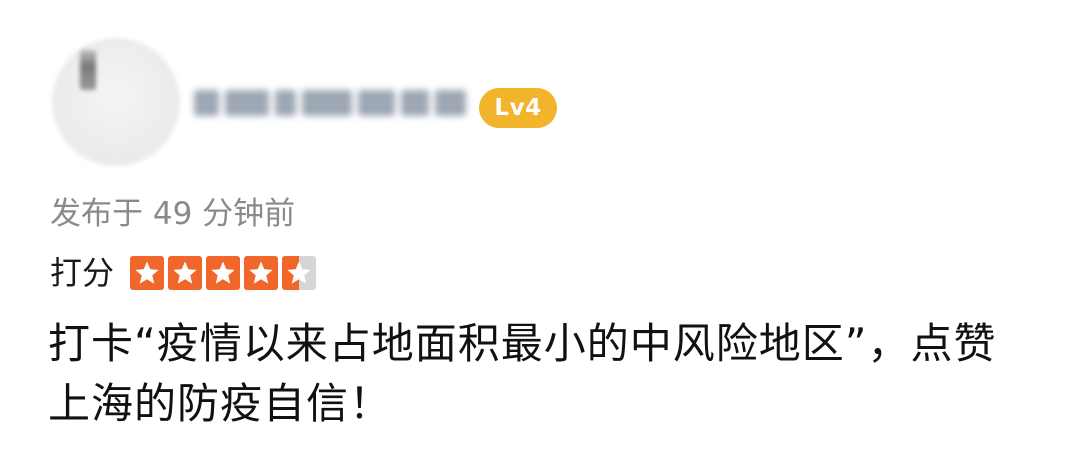  What do you see at coordinates (173, 214) in the screenshot?
I see `post-time: 发布于 49 分钟前` at bounding box center [173, 214].